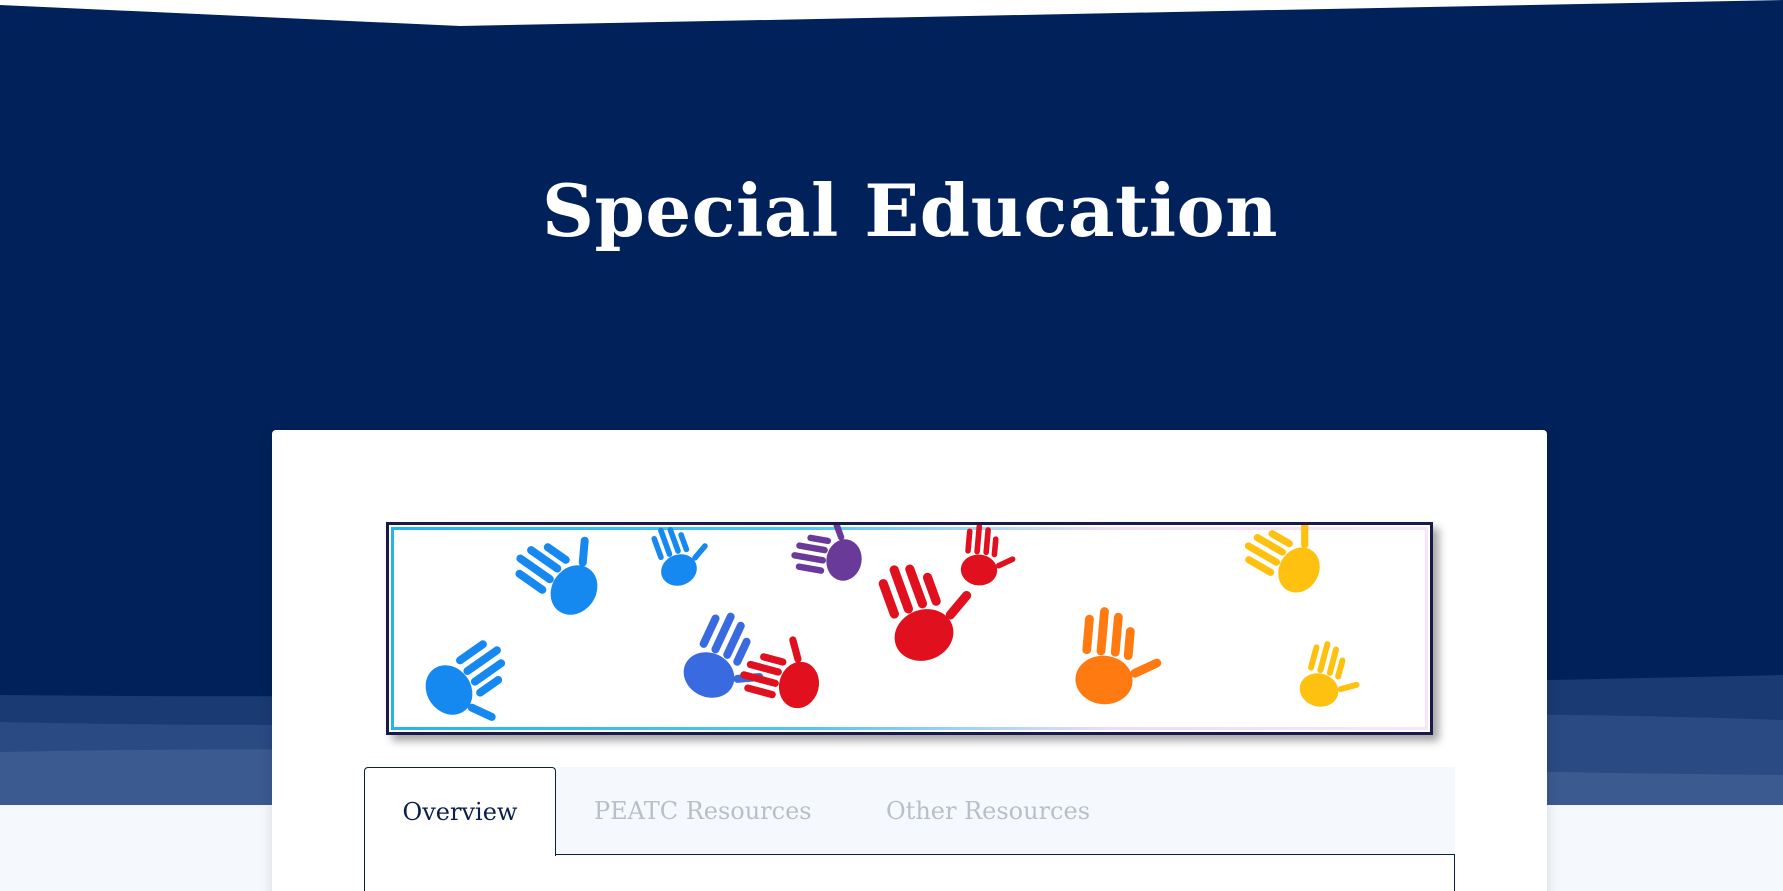 The width and height of the screenshot is (1783, 891). Describe the element at coordinates (909, 873) in the screenshot. I see `tab-panel` at that location.